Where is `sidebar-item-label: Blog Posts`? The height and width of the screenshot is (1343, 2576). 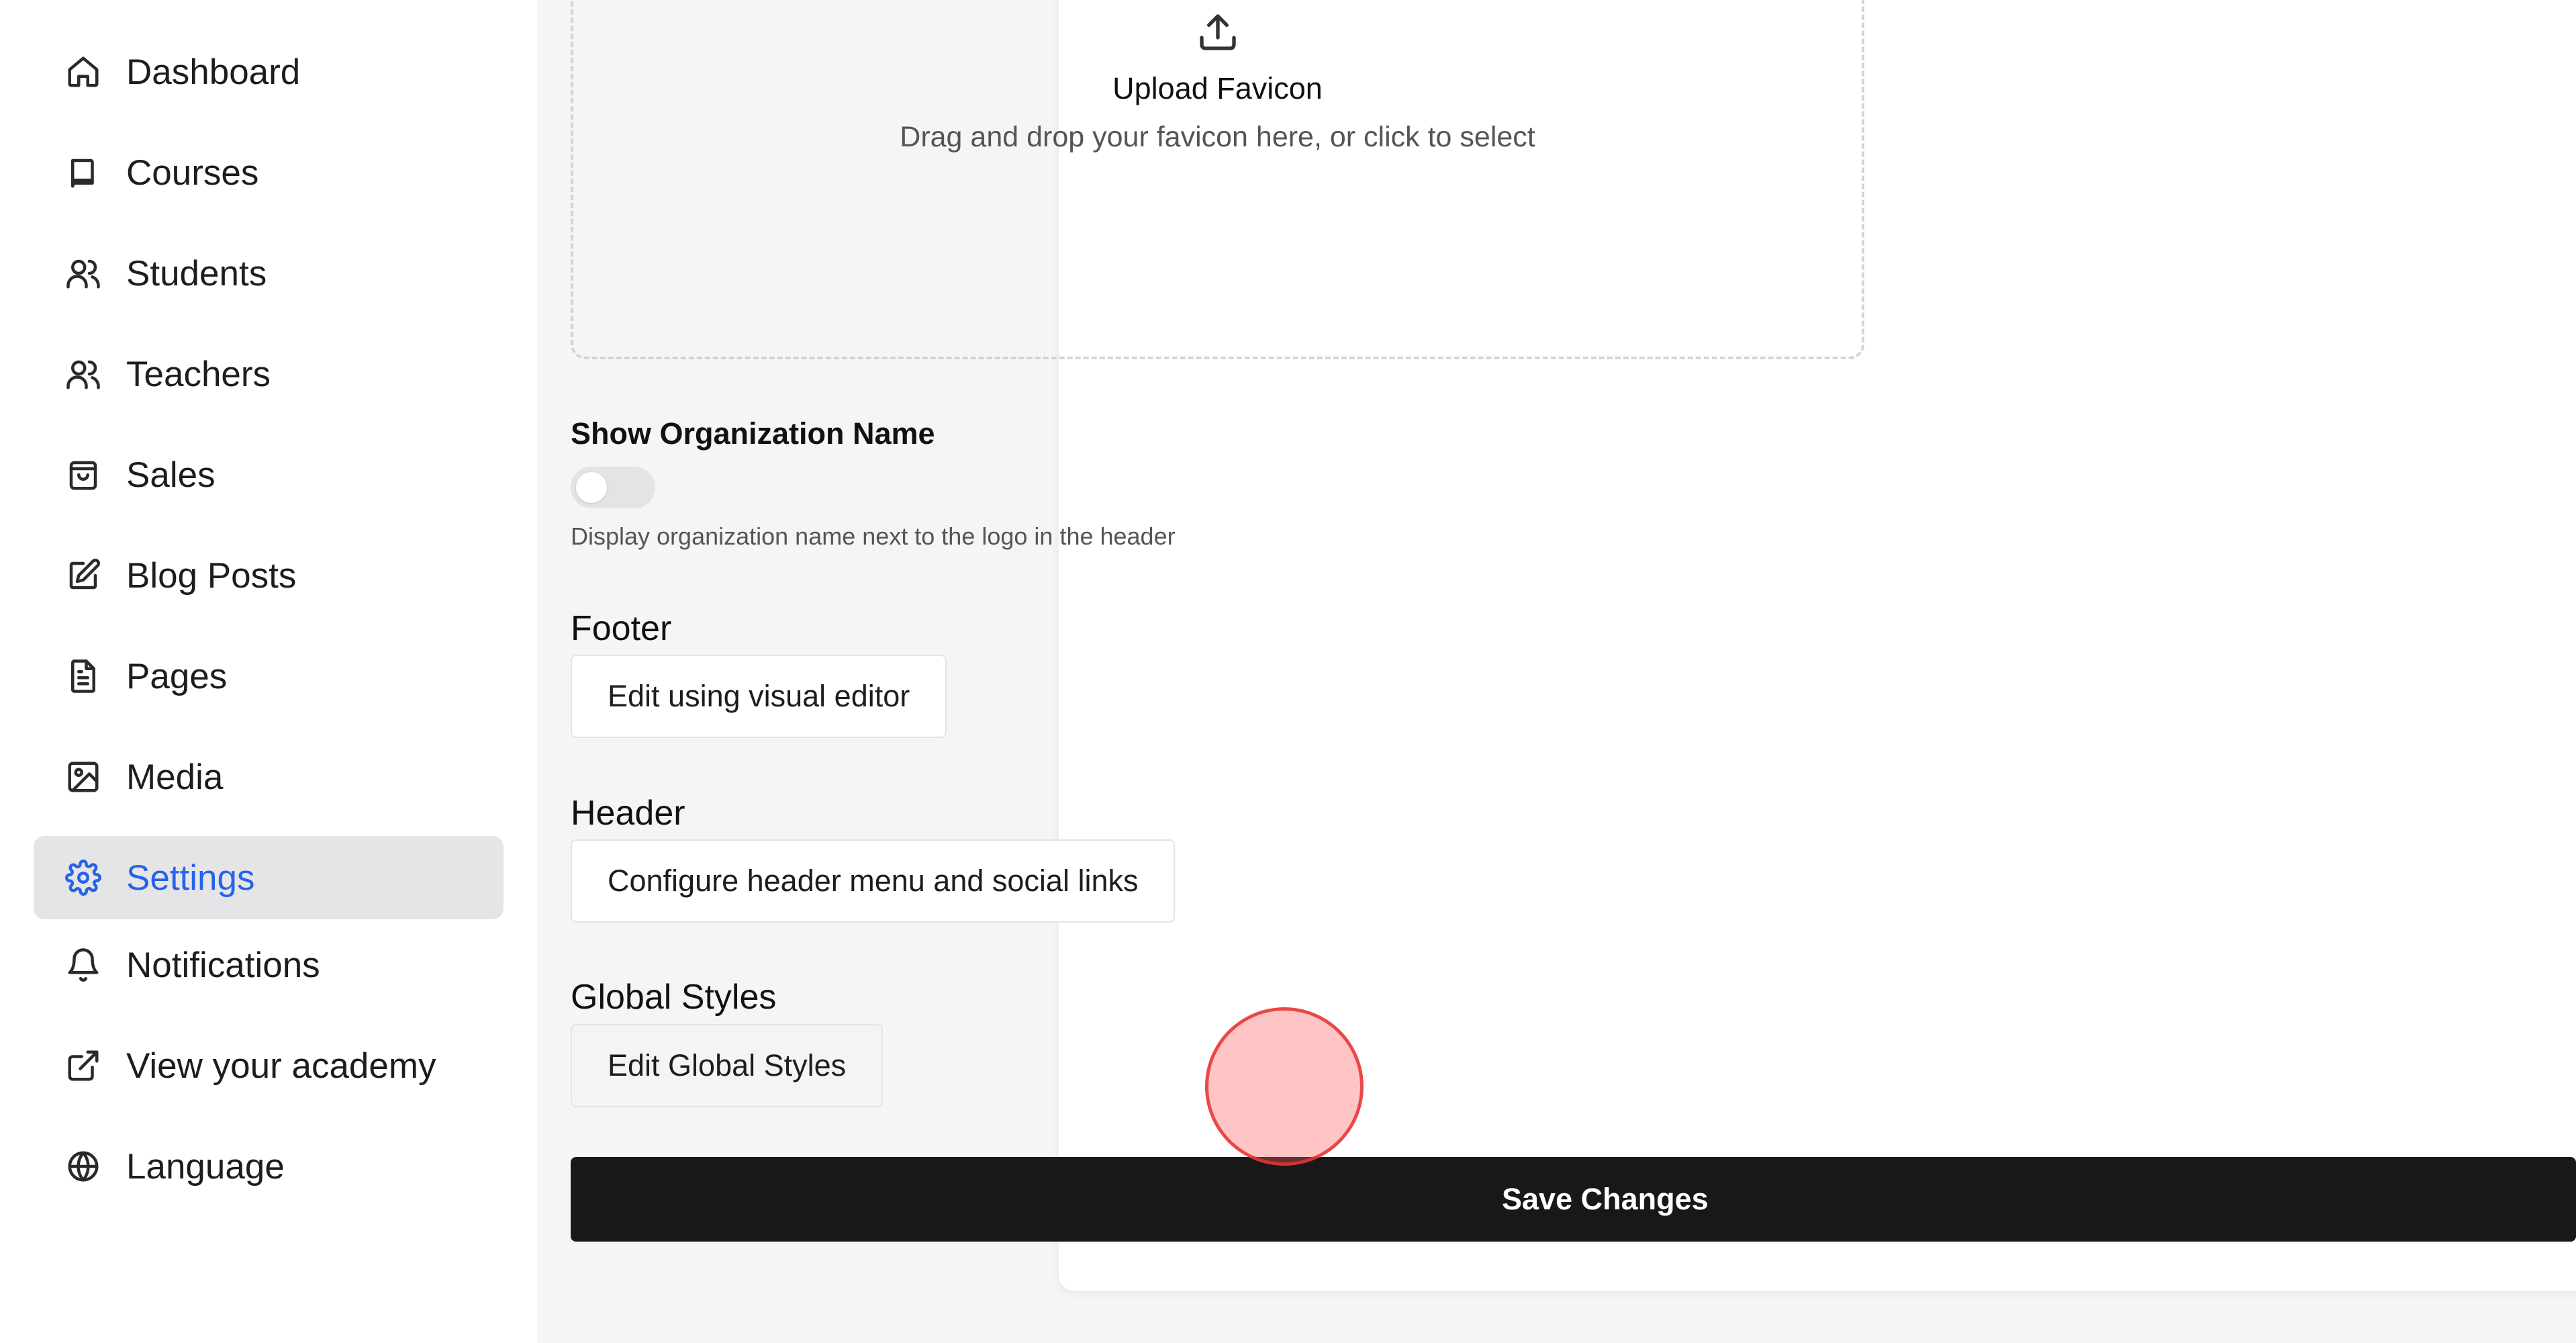 sidebar-item-label: Blog Posts is located at coordinates (211, 575).